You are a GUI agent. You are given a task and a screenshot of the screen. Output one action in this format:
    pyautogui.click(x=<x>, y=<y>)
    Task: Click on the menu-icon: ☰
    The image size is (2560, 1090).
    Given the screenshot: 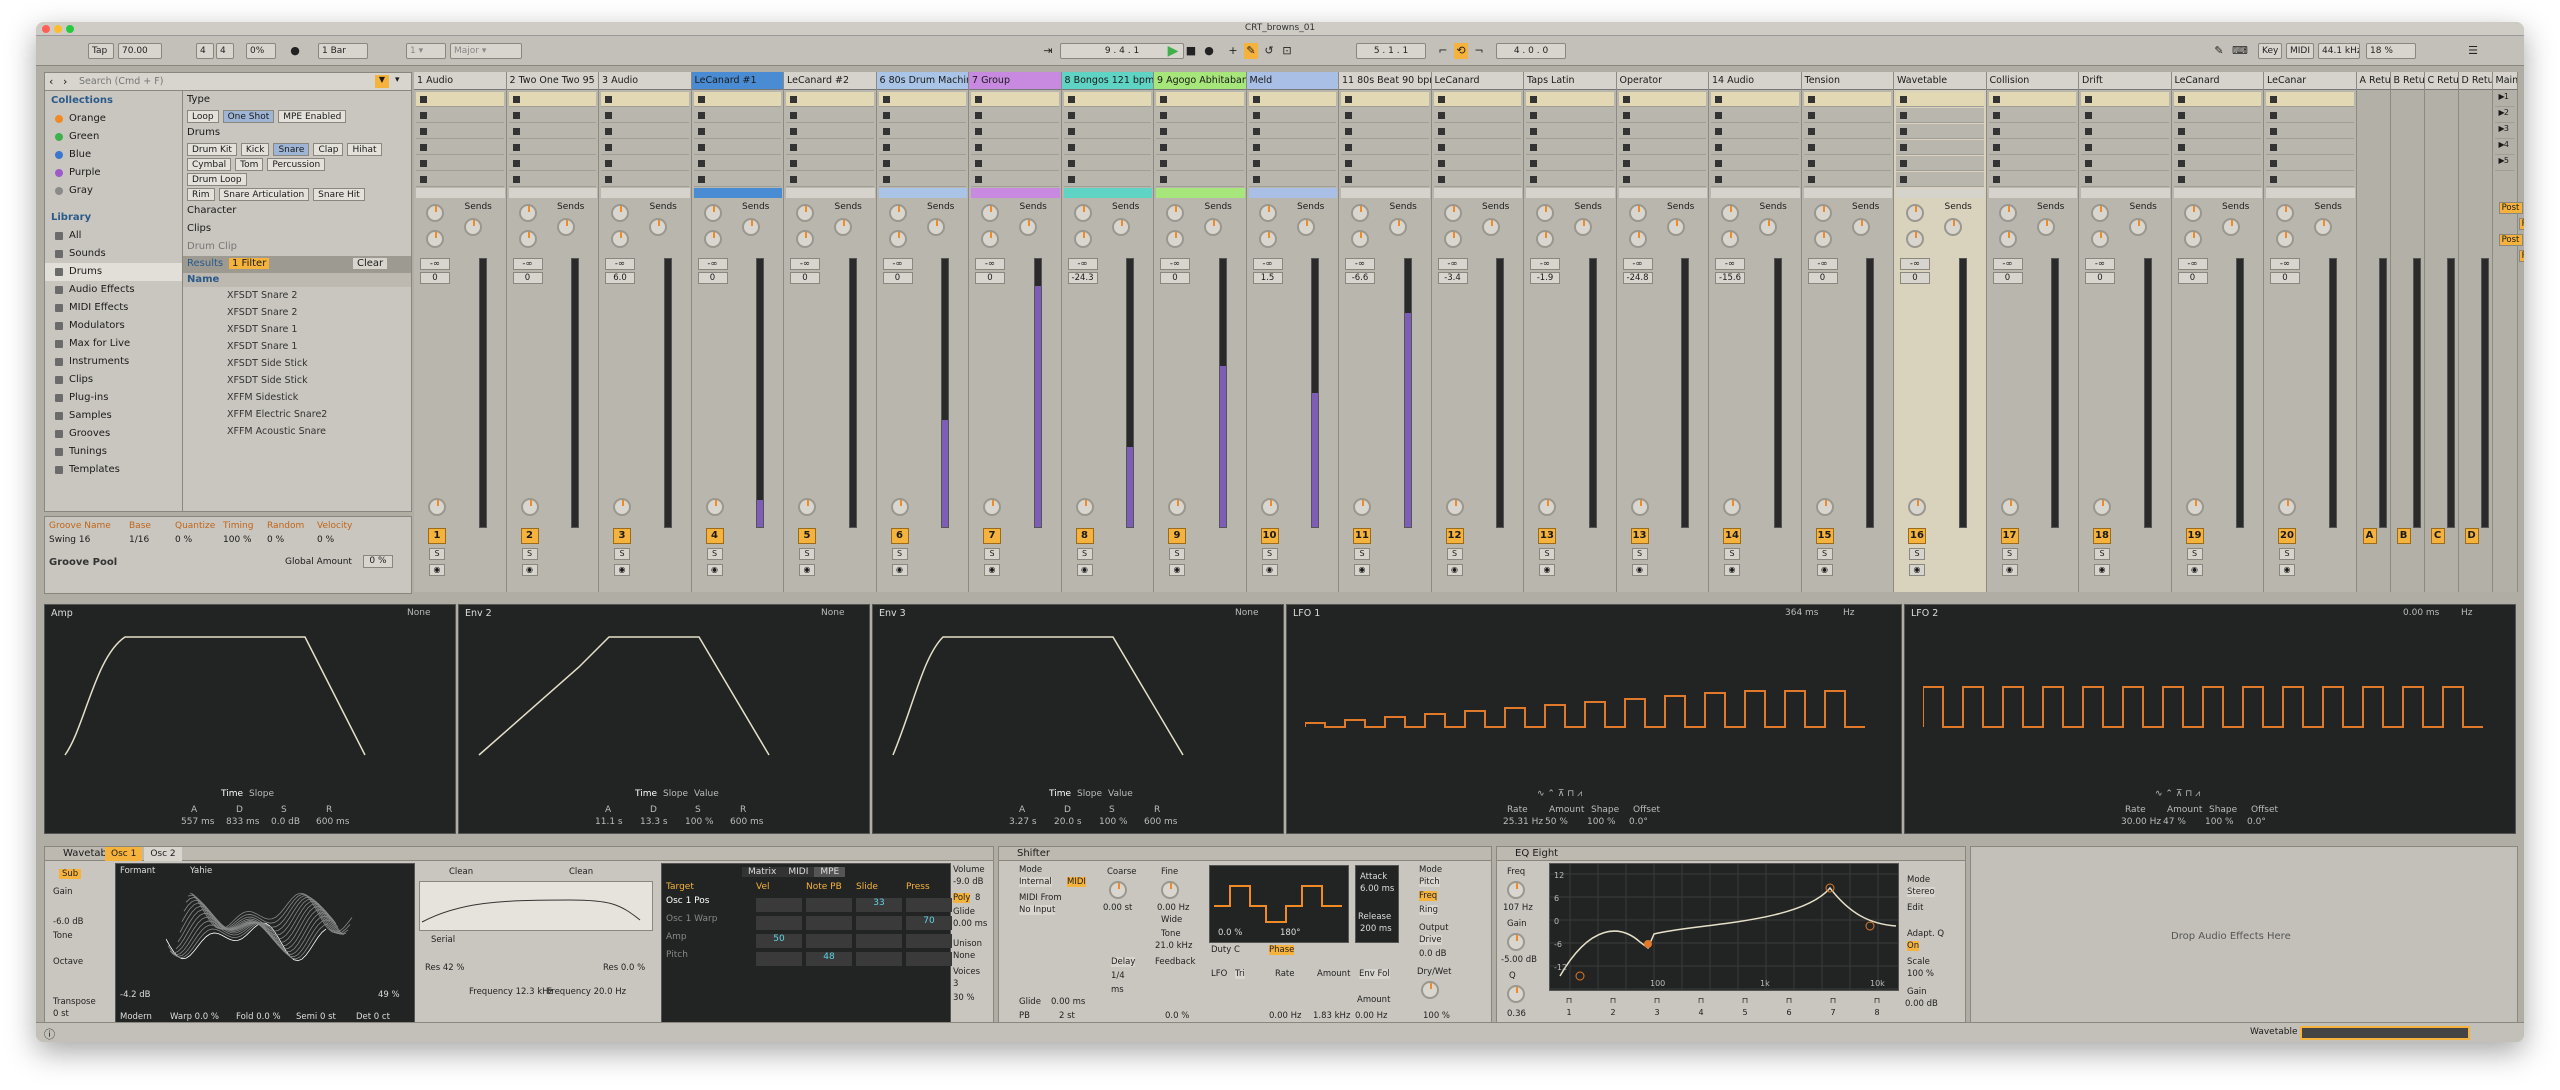 What is the action you would take?
    pyautogui.click(x=2473, y=51)
    